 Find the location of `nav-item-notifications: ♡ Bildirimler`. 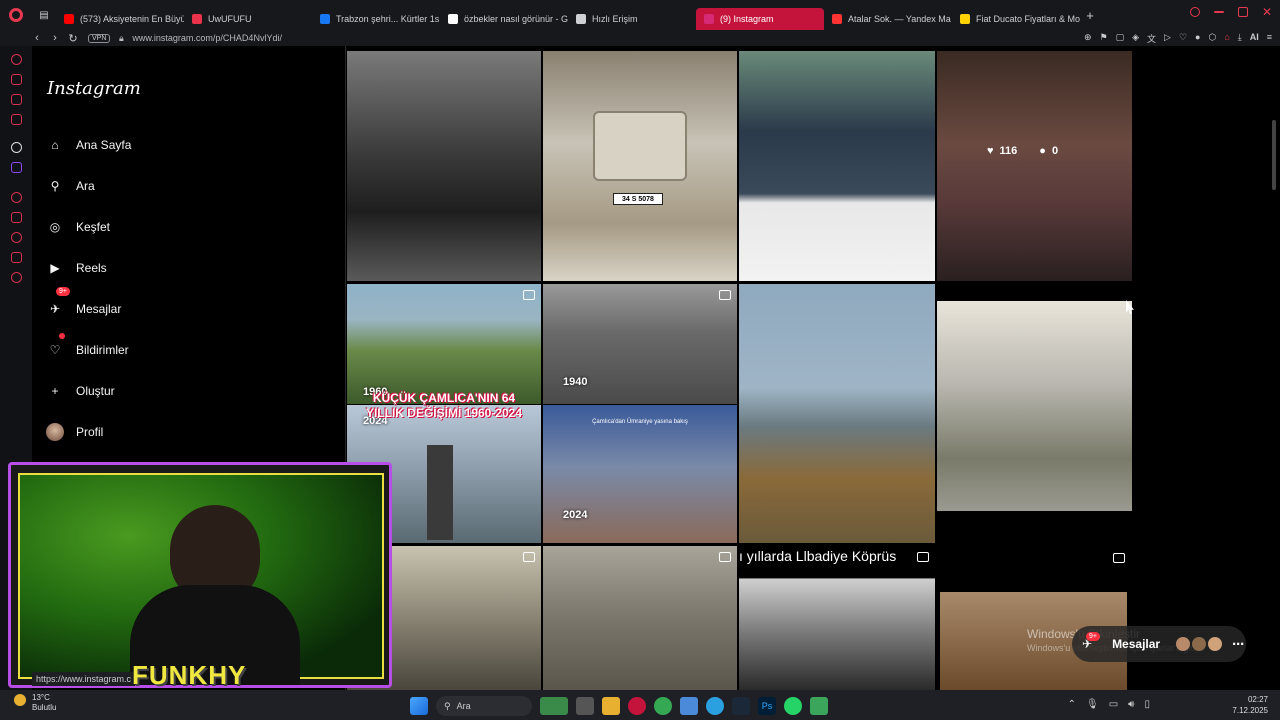

nav-item-notifications: ♡ Bildirimler is located at coordinates (87, 349).